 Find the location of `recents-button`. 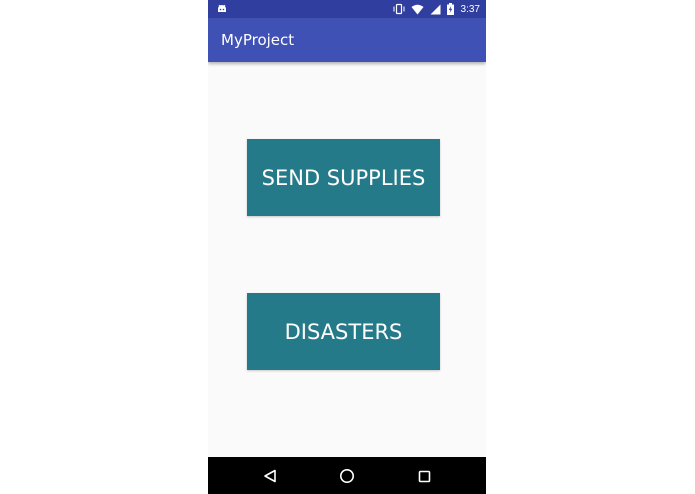

recents-button is located at coordinates (424, 476).